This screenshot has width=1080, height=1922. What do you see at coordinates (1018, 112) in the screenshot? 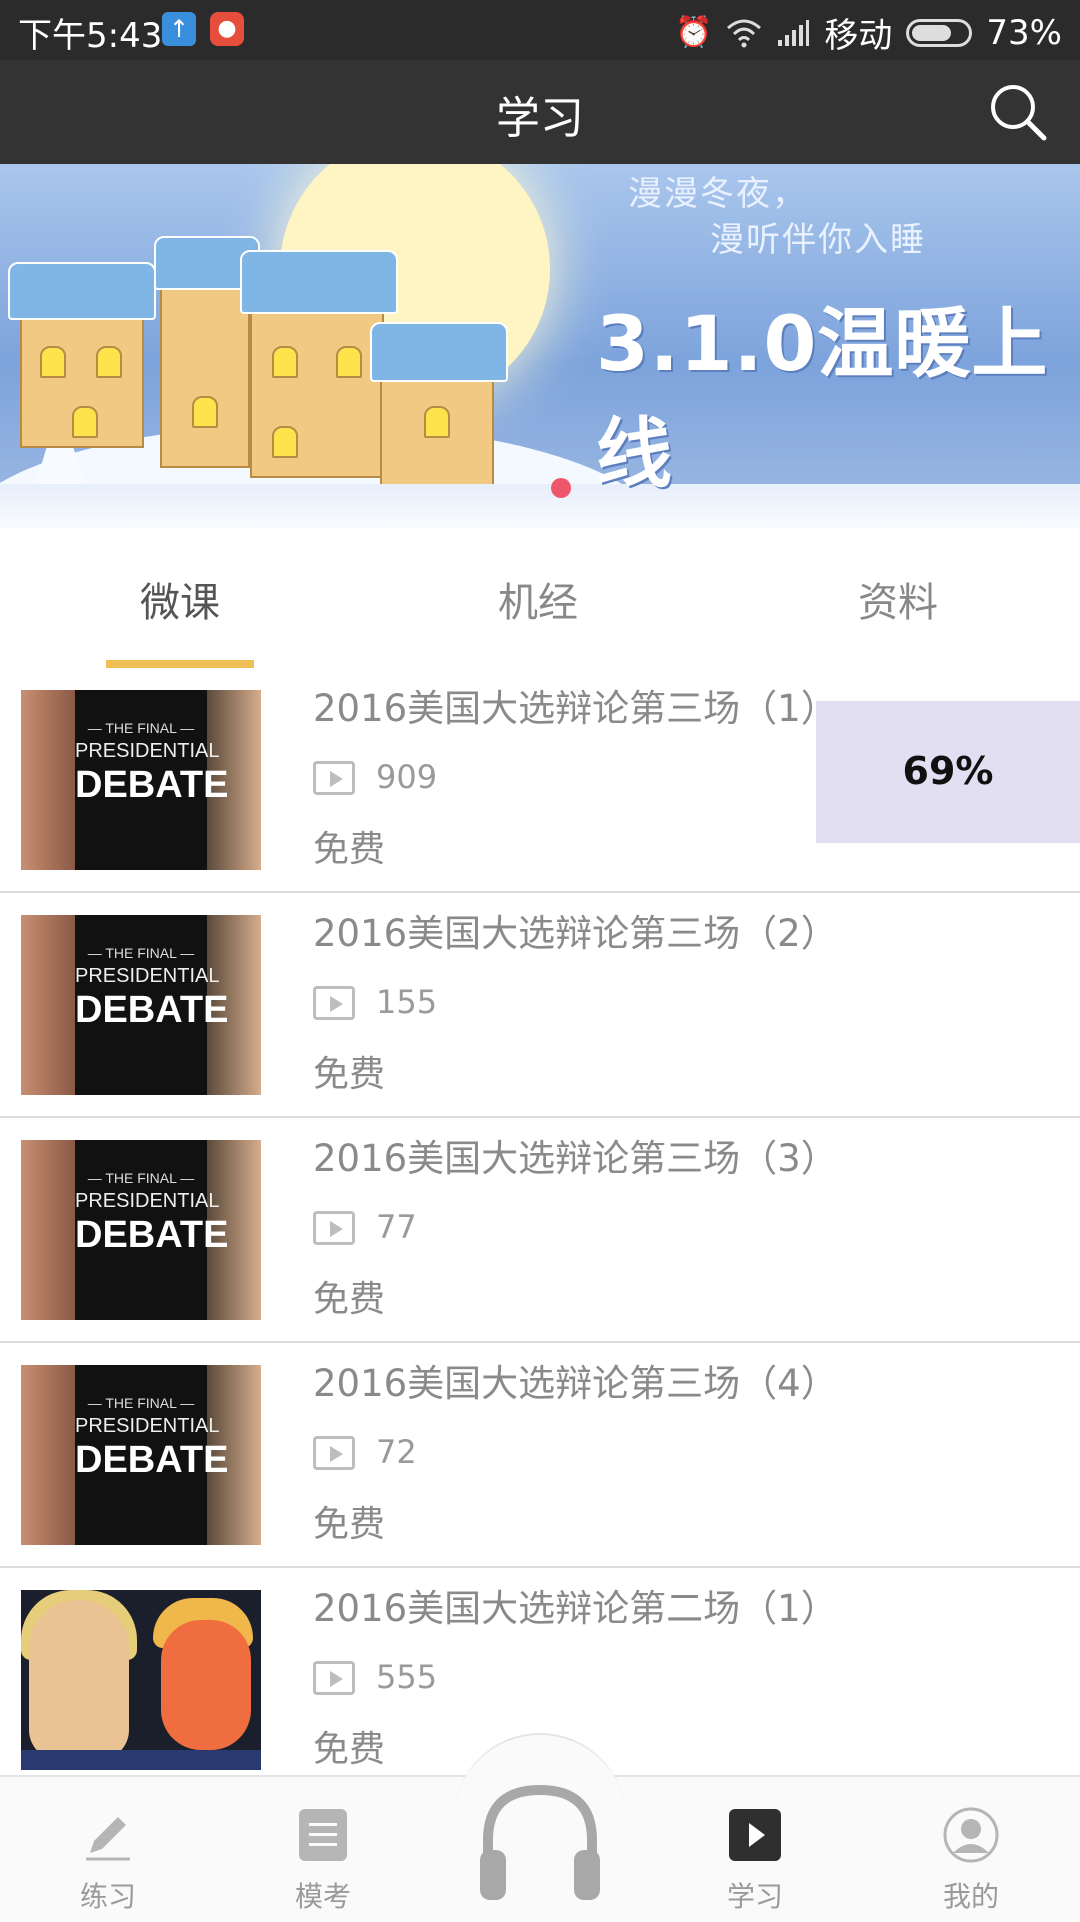
I see `search-icon` at bounding box center [1018, 112].